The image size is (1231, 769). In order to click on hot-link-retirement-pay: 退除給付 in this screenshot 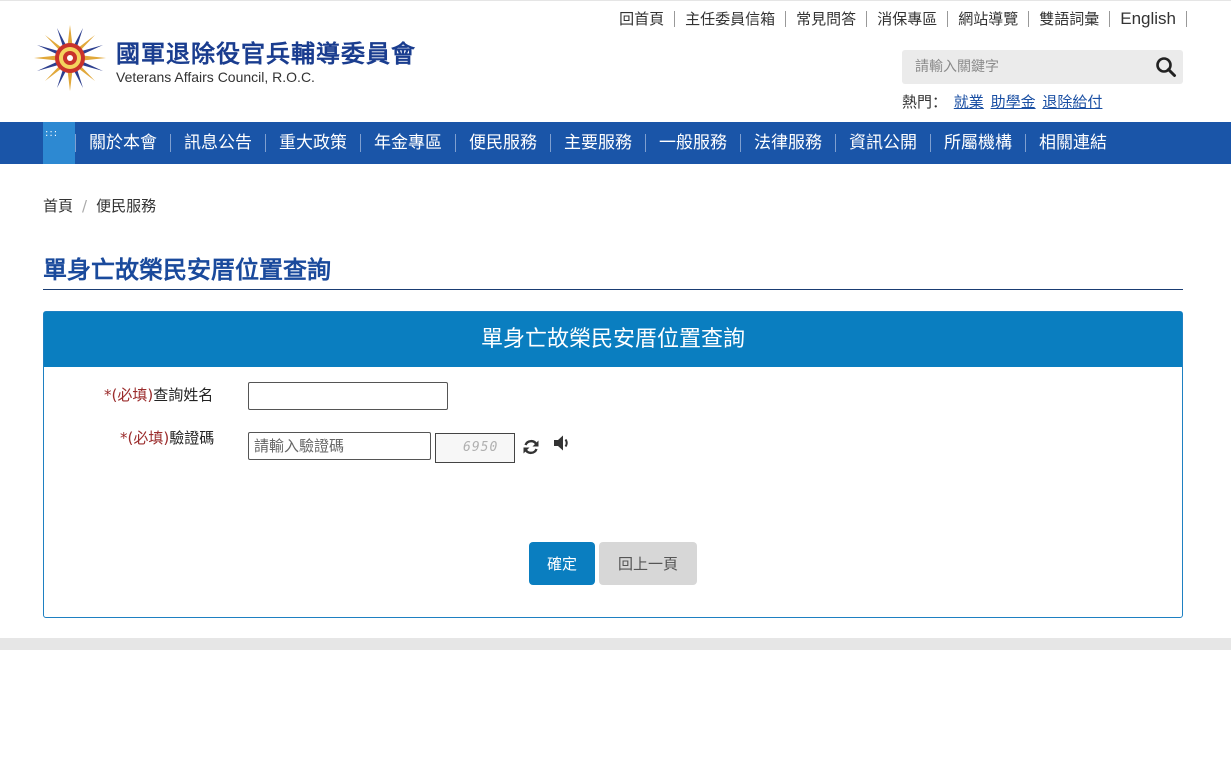, I will do `click(1072, 102)`.